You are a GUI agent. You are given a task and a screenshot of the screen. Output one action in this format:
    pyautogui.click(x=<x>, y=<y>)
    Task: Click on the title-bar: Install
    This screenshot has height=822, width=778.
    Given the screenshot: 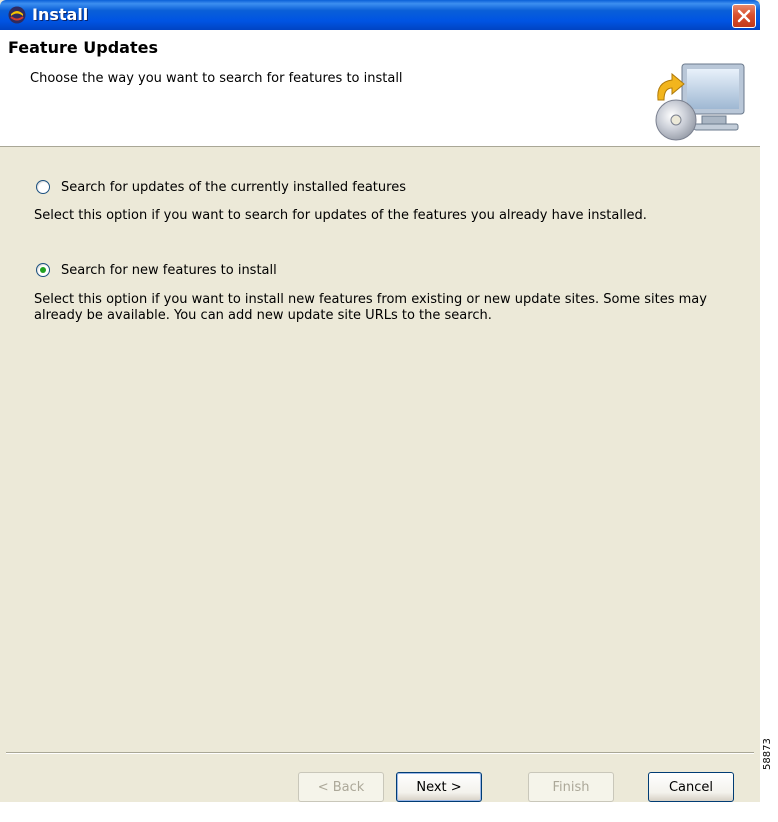 What is the action you would take?
    pyautogui.click(x=380, y=15)
    